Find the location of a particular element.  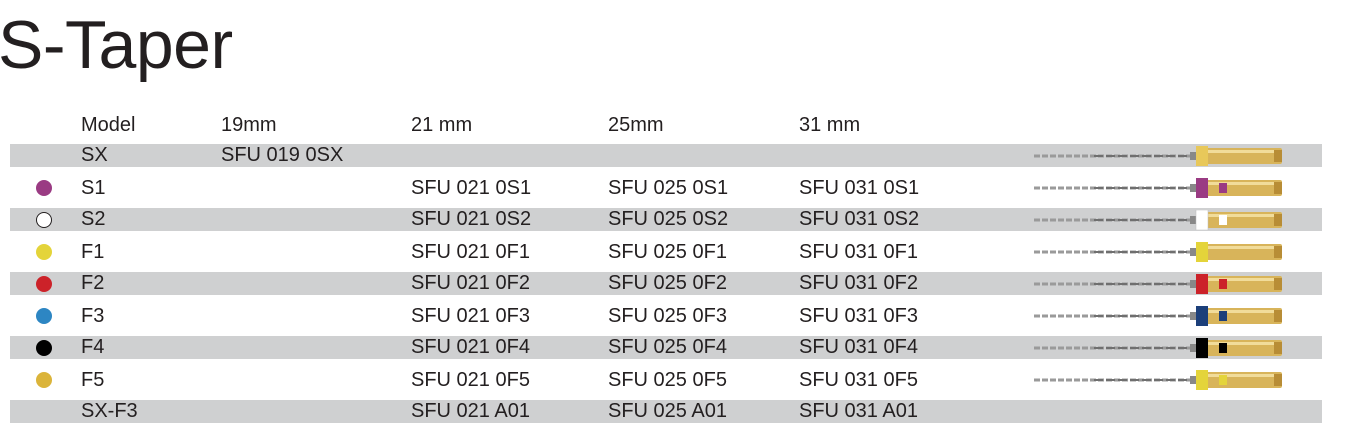

cell-31mm: SFU 031 0F2 is located at coordinates (858, 283).